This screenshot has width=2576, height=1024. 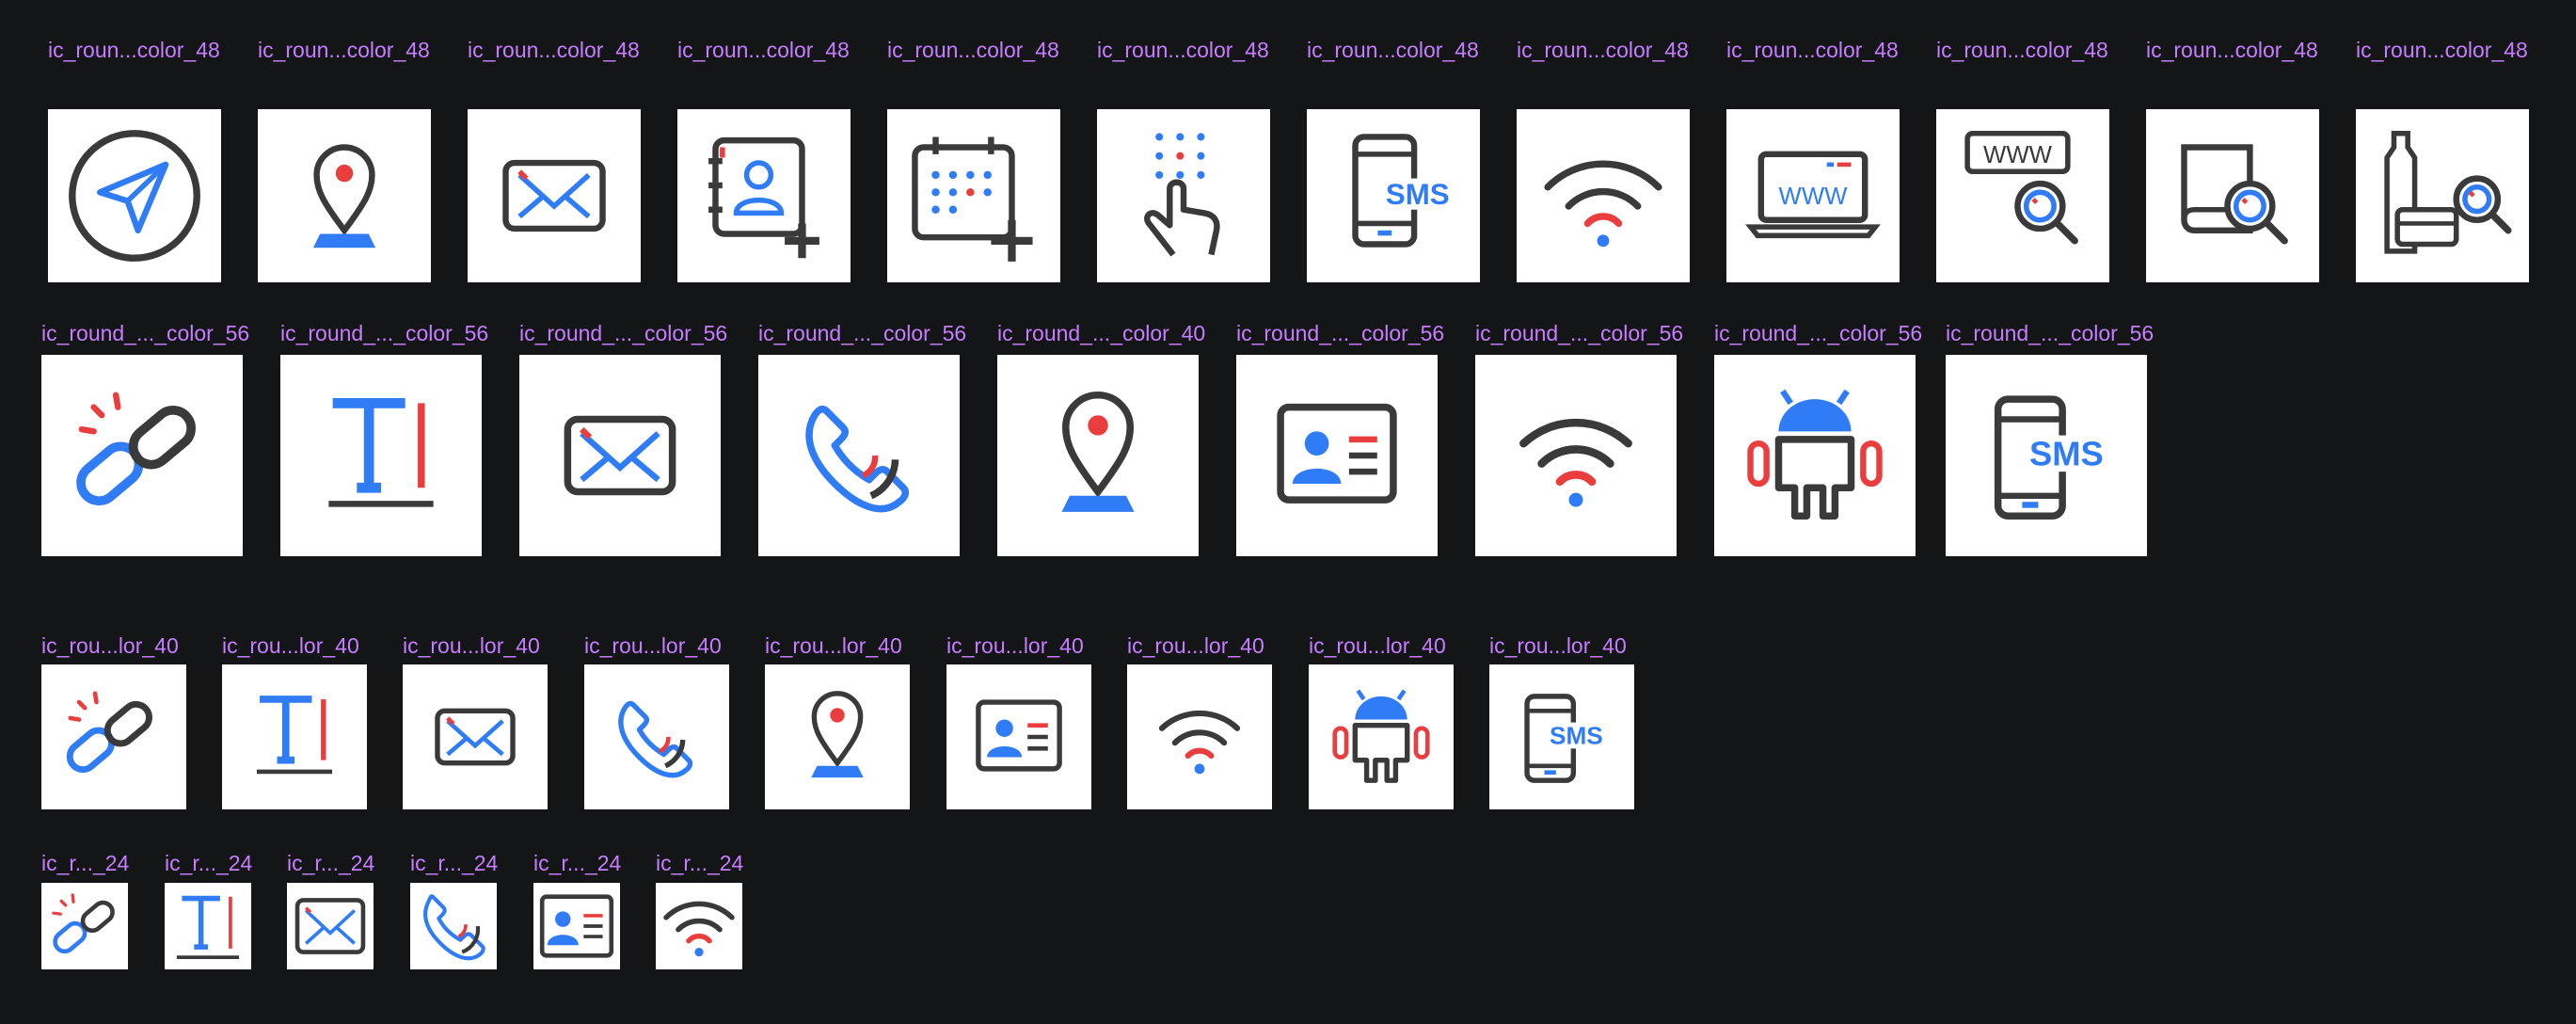 I want to click on icon-frame: ic_roun...color_48 SMS, so click(x=1394, y=160).